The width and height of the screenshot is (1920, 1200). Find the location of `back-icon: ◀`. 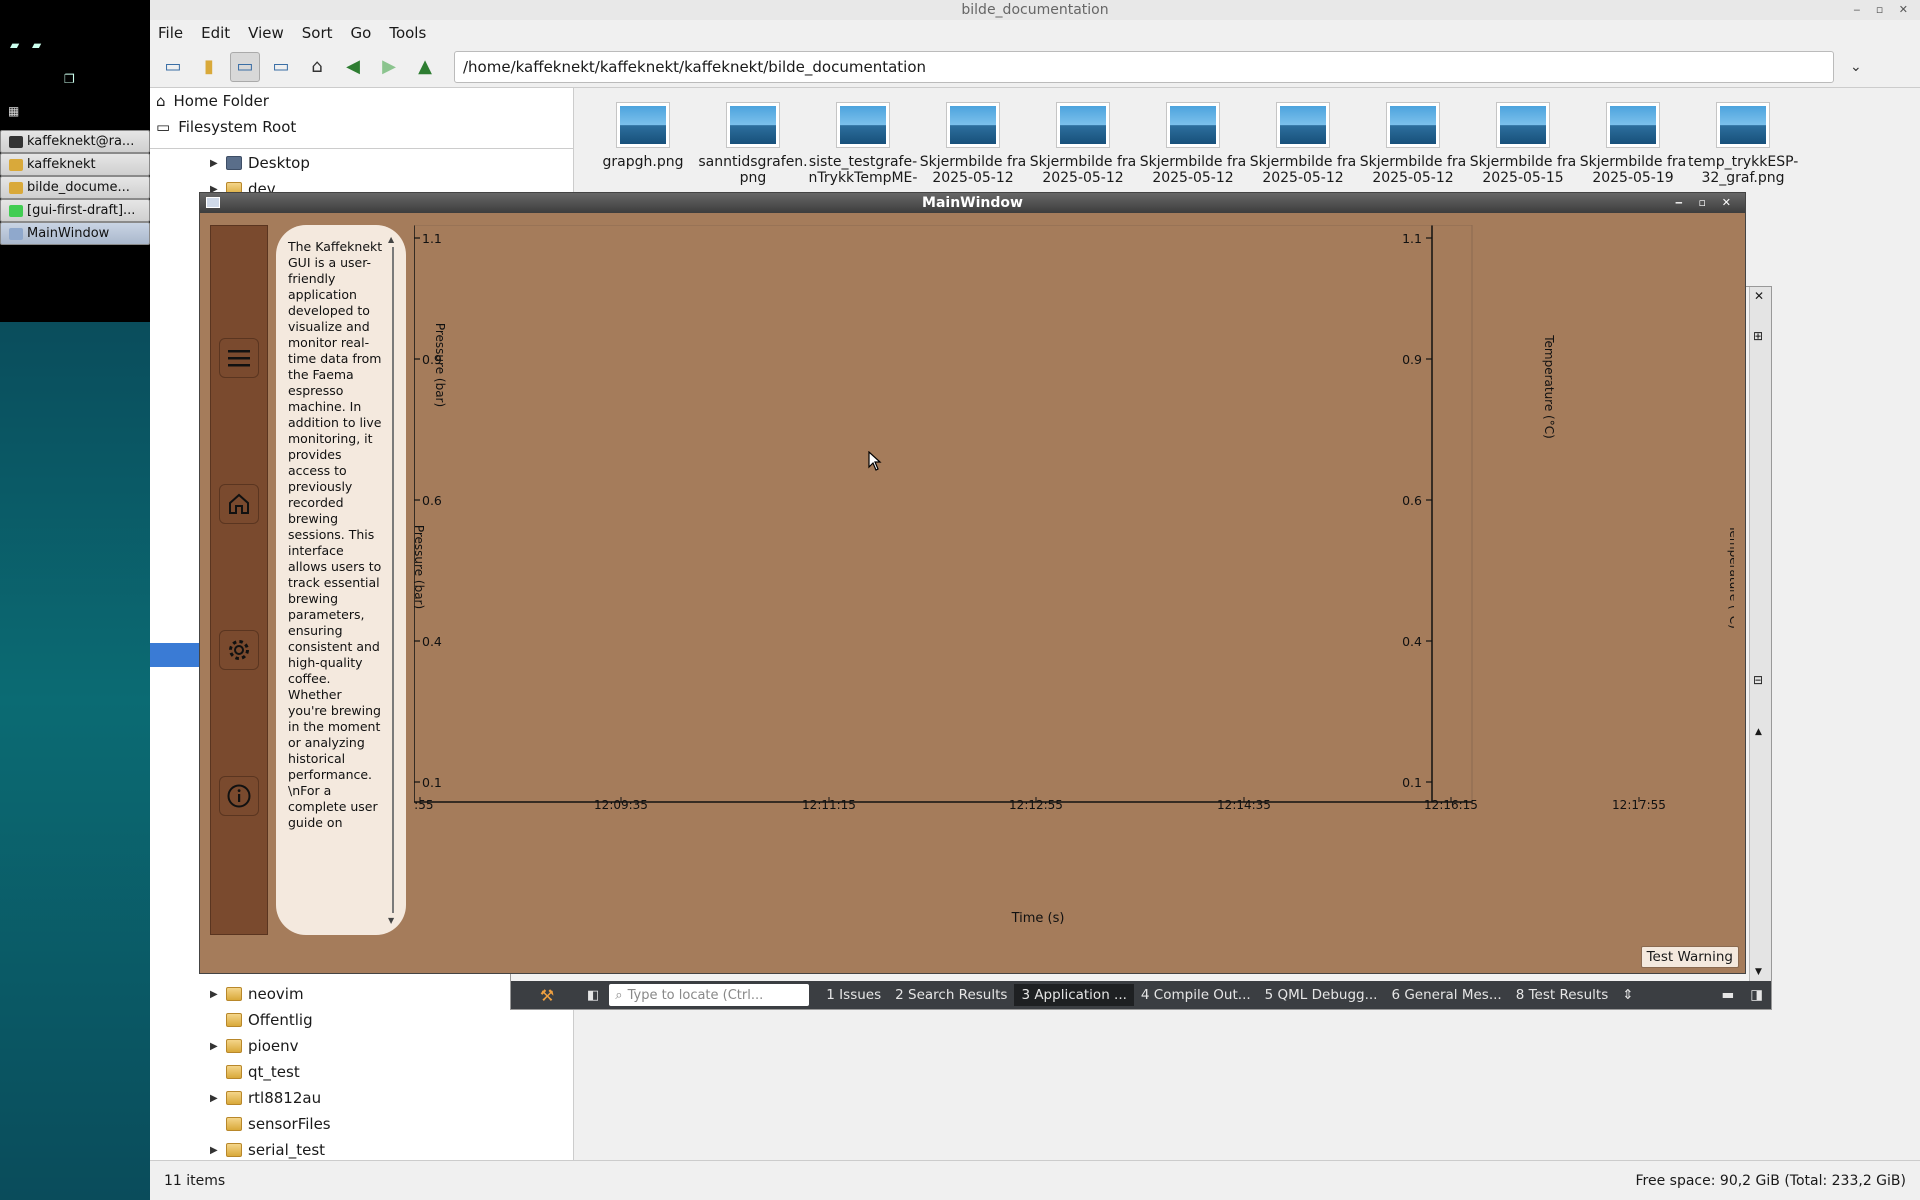

back-icon: ◀ is located at coordinates (353, 67).